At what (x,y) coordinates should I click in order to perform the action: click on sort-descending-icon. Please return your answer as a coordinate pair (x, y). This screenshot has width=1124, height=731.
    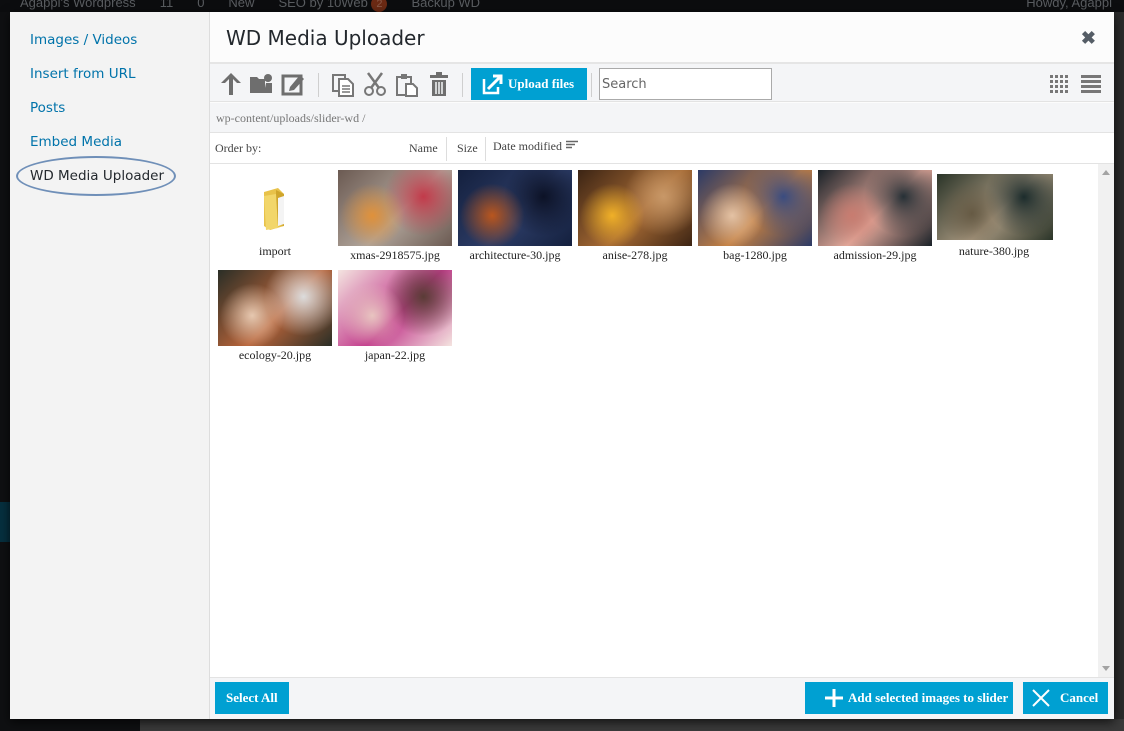
    Looking at the image, I should click on (571, 144).